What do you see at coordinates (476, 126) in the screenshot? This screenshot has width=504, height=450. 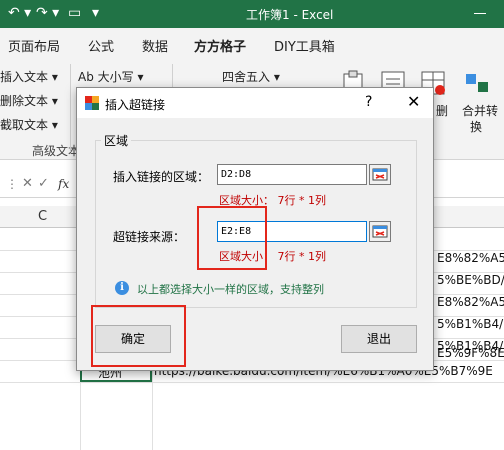 I see `merge-convert-label-2: 换` at bounding box center [476, 126].